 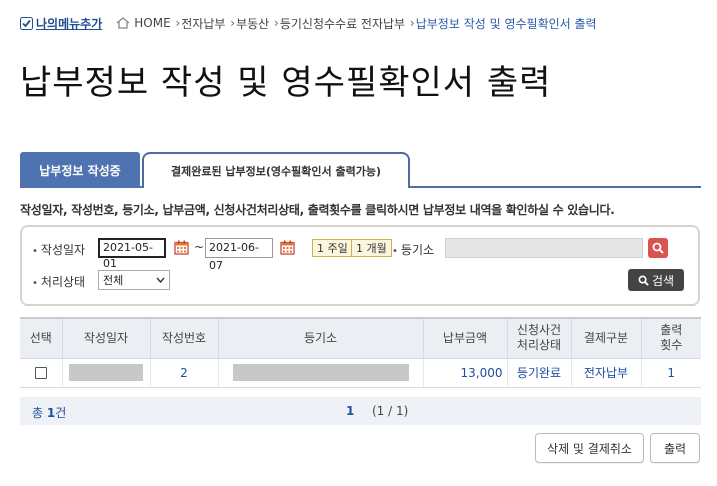 I want to click on breadcrumb-registration-fee: 등기신청수수료 전자납부, so click(x=342, y=23).